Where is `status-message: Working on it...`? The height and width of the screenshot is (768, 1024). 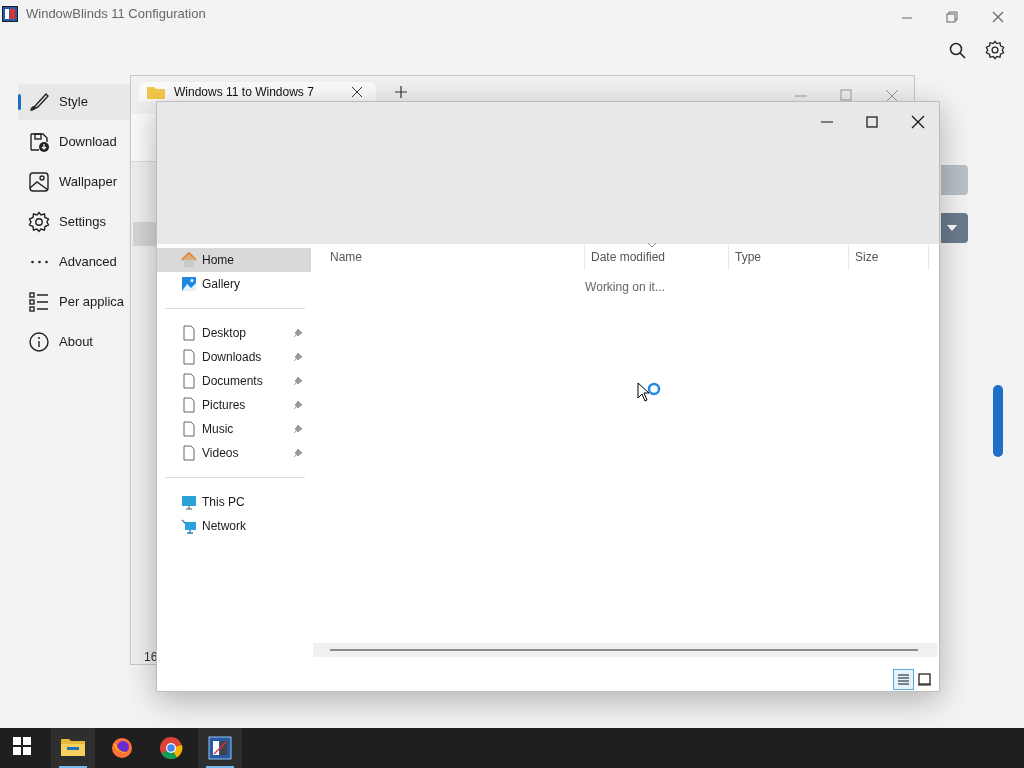 status-message: Working on it... is located at coordinates (625, 287).